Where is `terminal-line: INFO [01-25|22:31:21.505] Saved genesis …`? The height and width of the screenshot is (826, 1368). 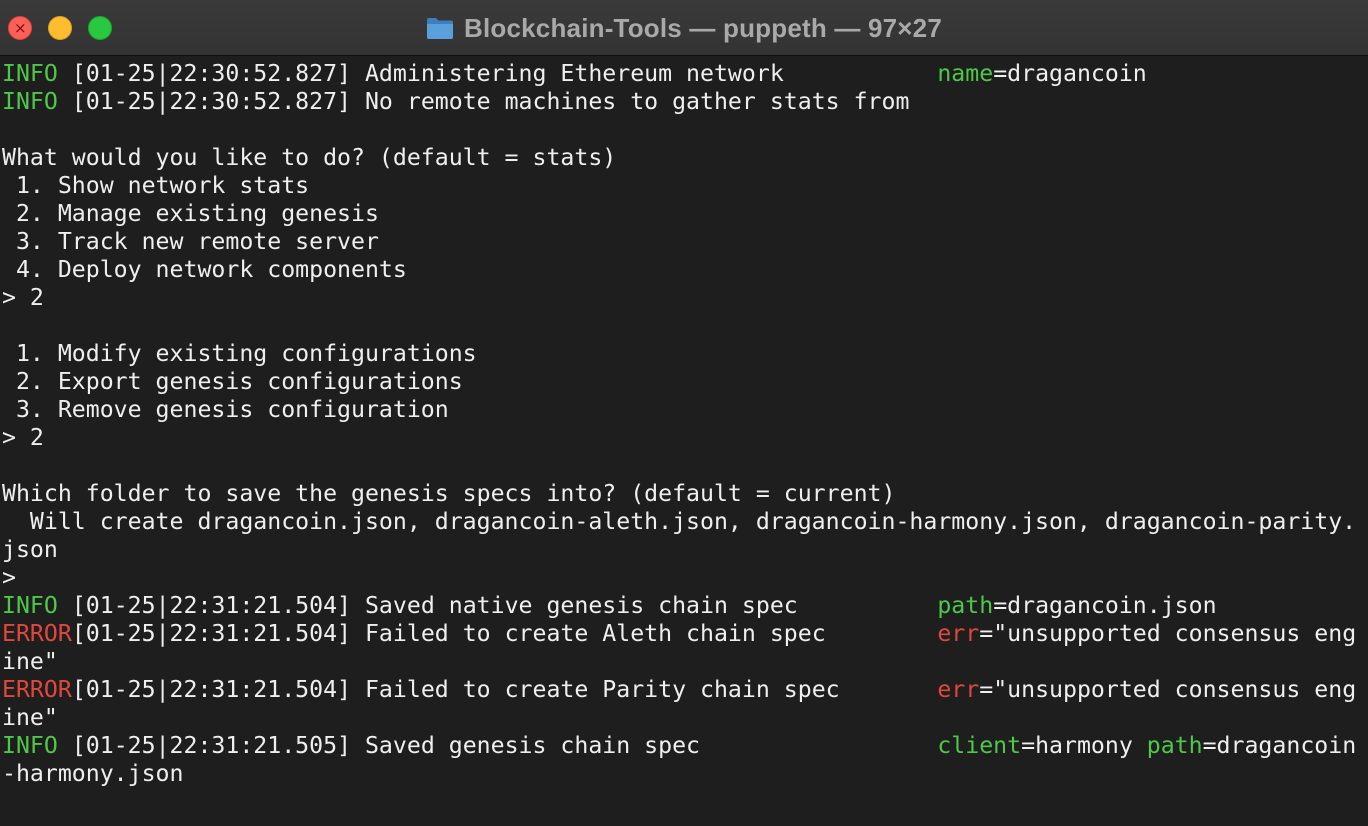 terminal-line: INFO [01-25|22:31:21.505] Saved genesis … is located at coordinates (683, 746).